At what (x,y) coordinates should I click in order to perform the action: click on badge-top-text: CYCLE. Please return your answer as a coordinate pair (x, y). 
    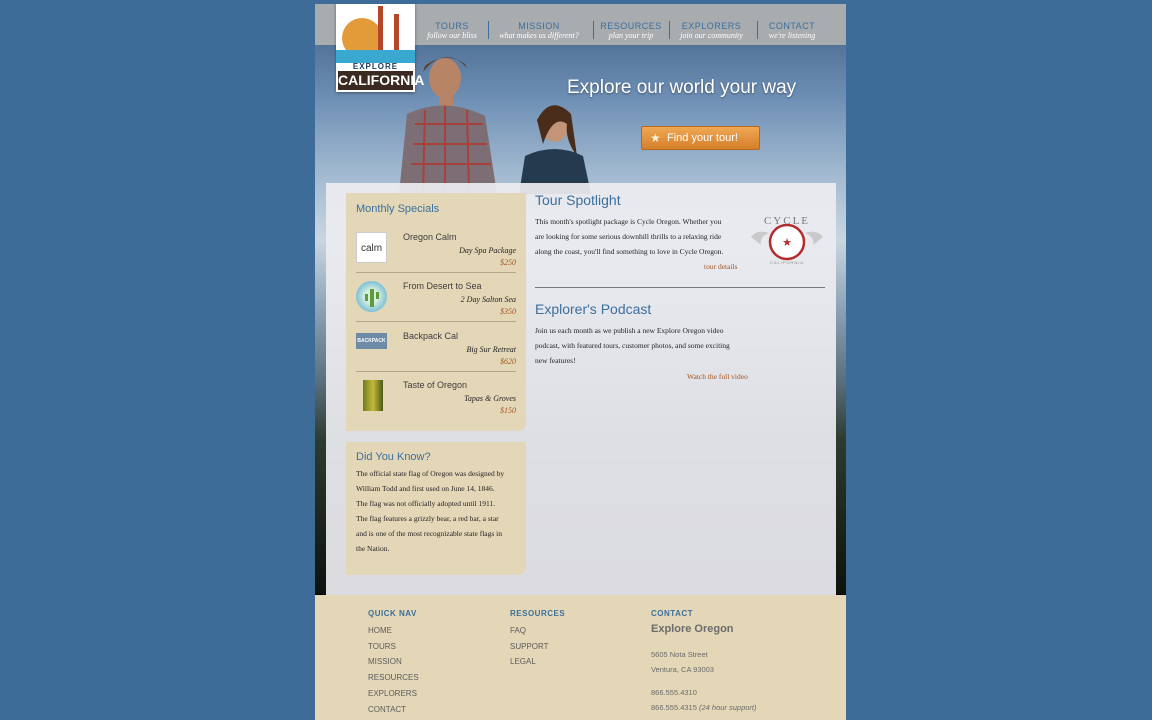
    Looking at the image, I should click on (787, 221).